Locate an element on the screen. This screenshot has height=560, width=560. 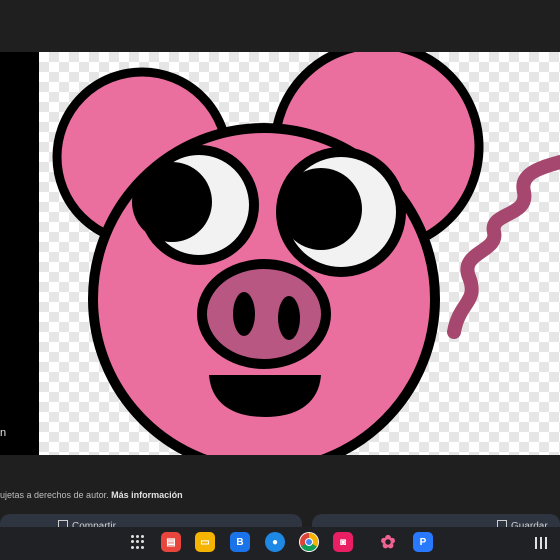
copyright-text: ujetas a derechos de autor. is located at coordinates (54, 495).